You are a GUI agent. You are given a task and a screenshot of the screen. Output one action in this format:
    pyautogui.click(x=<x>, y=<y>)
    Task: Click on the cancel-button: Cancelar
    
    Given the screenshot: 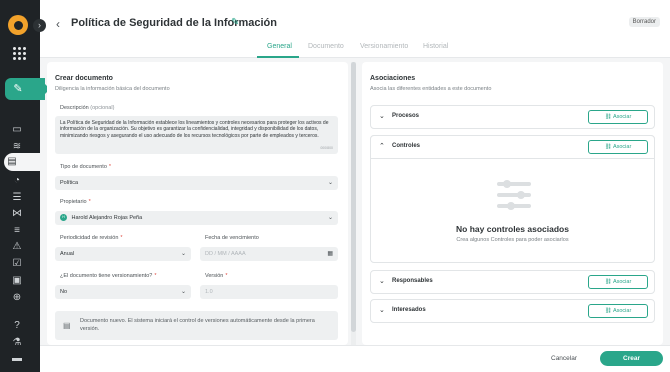 What is the action you would take?
    pyautogui.click(x=564, y=358)
    